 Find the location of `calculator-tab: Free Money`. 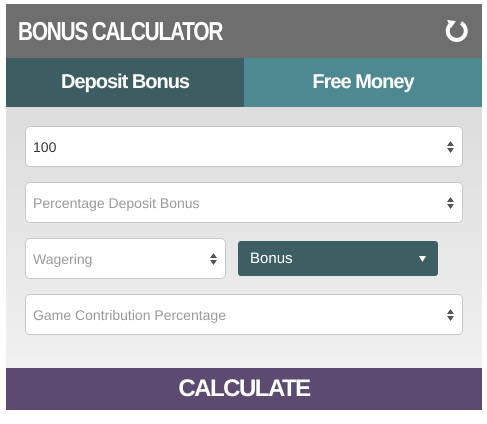

calculator-tab: Free Money is located at coordinates (363, 82).